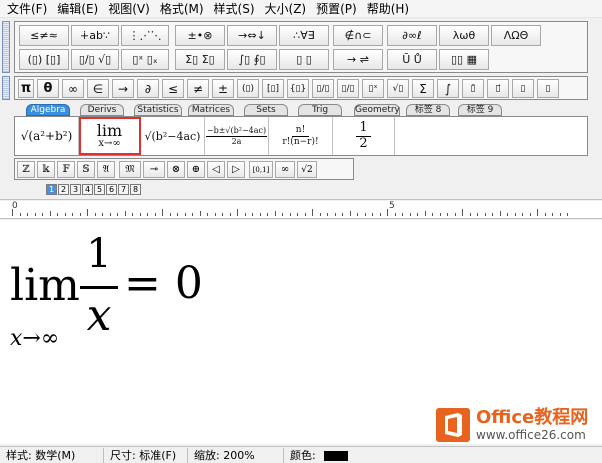 The height and width of the screenshot is (463, 602). Describe the element at coordinates (66, 169) in the screenshot. I see `symbol-blackboard-f: 𝔽` at that location.